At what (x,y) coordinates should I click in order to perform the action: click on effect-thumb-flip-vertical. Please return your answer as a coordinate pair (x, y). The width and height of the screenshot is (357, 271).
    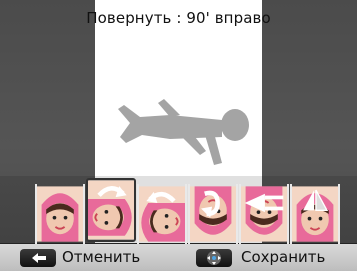
    Looking at the image, I should click on (264, 214).